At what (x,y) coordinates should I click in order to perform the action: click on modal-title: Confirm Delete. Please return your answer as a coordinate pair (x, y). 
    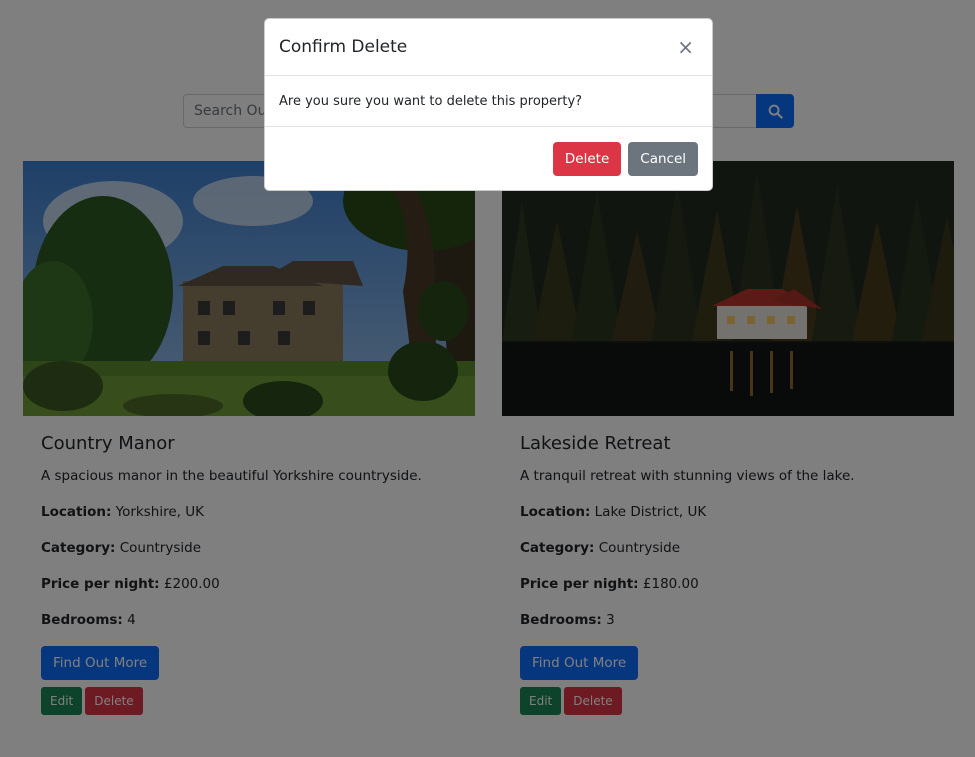
    Looking at the image, I should click on (343, 47).